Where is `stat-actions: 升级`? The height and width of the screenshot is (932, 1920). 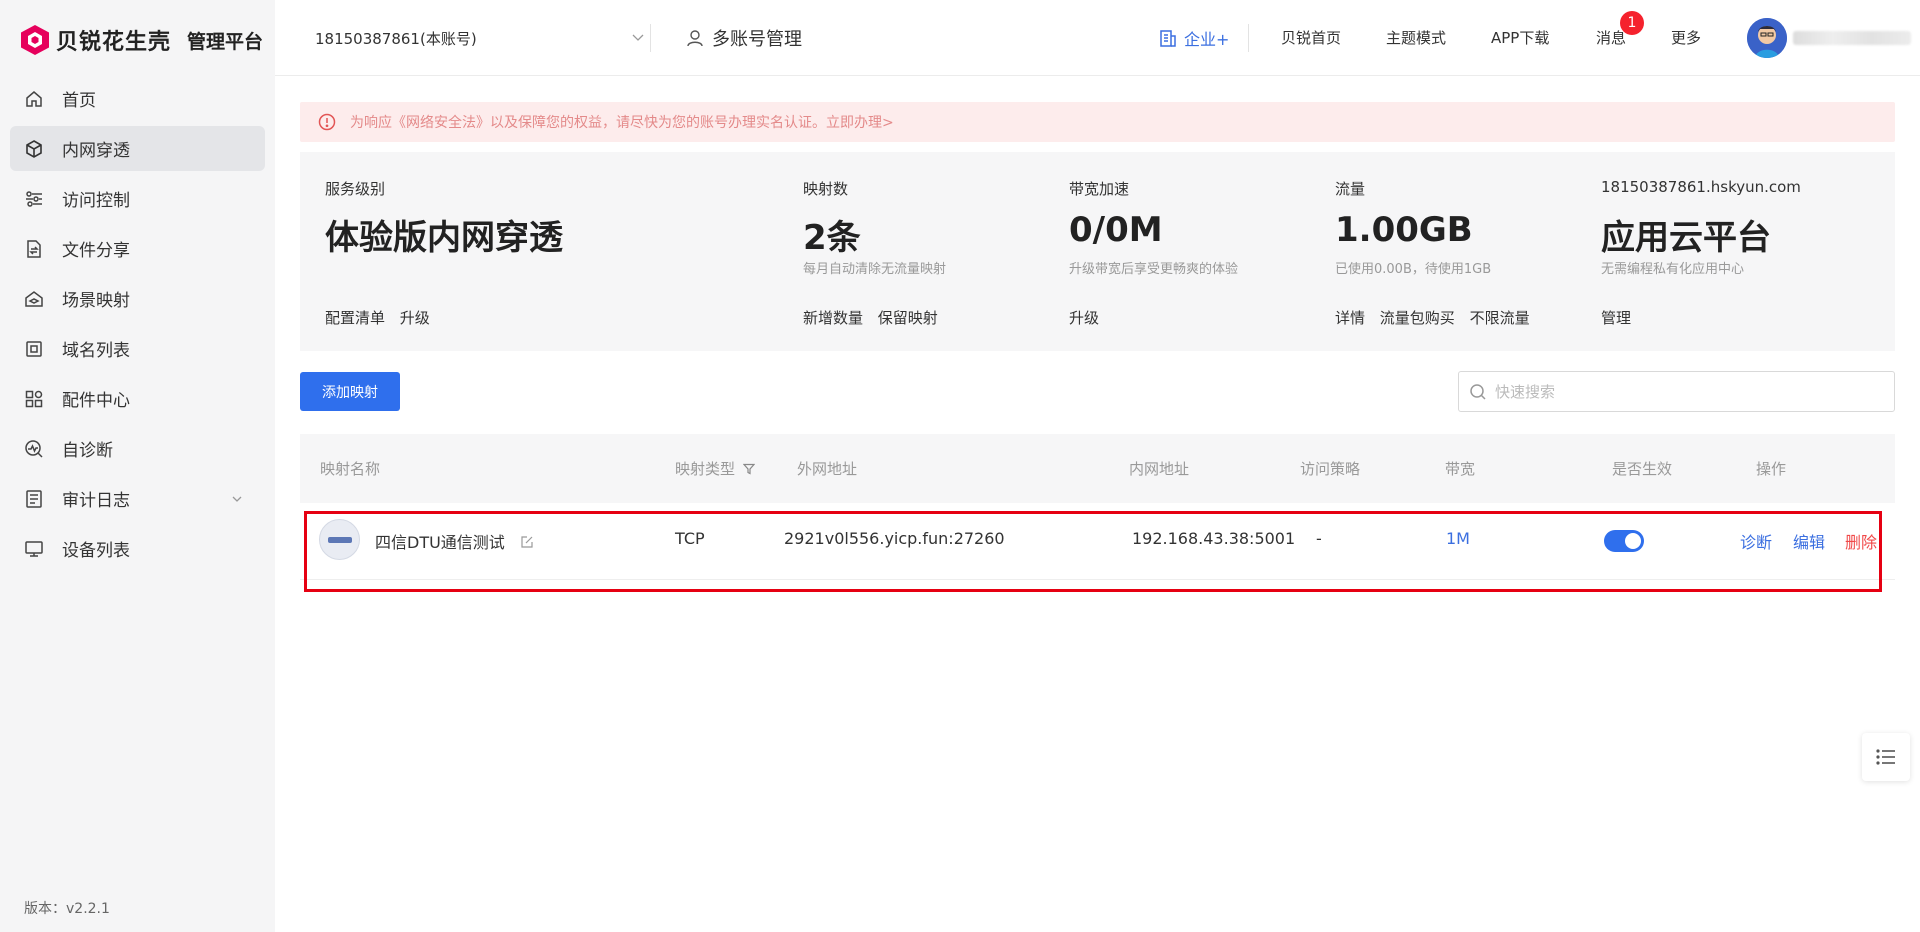
stat-actions: 升级 is located at coordinates (1089, 317).